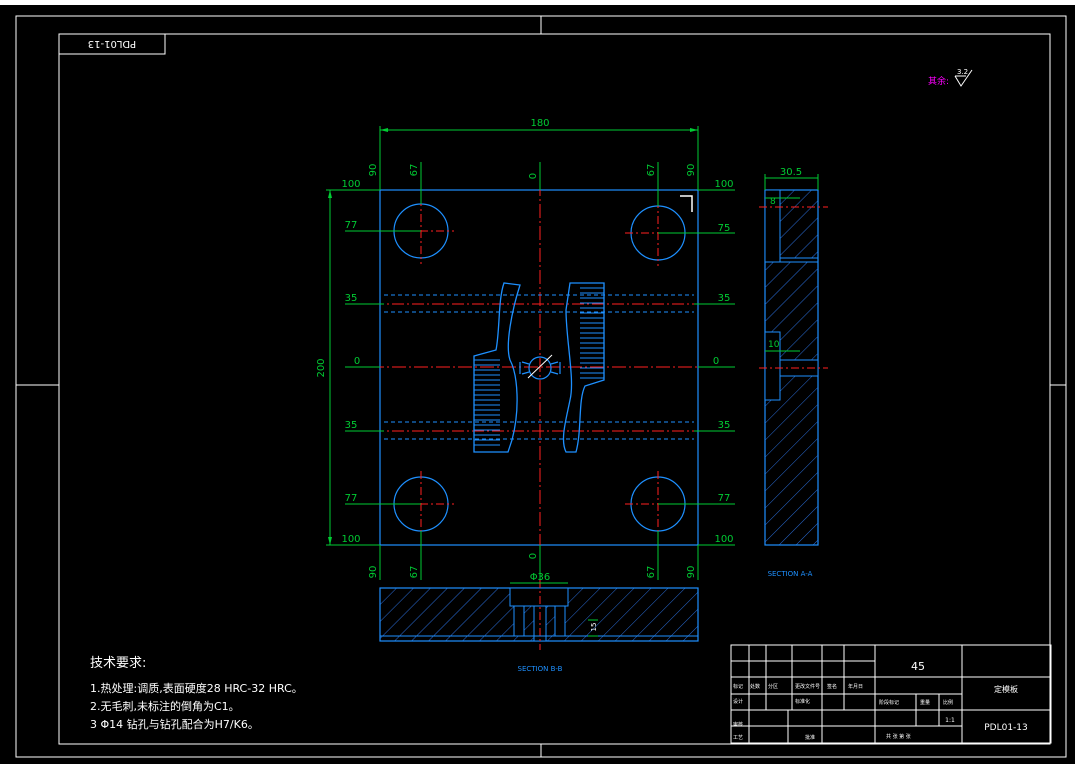 The image size is (1075, 764). I want to click on section-aa-hatched-upper, so click(799, 224).